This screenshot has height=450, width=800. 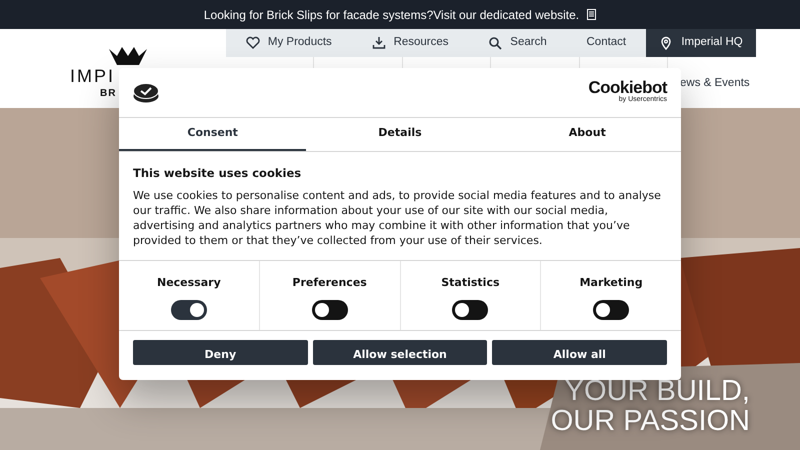 I want to click on cookie-check-icon, so click(x=146, y=92).